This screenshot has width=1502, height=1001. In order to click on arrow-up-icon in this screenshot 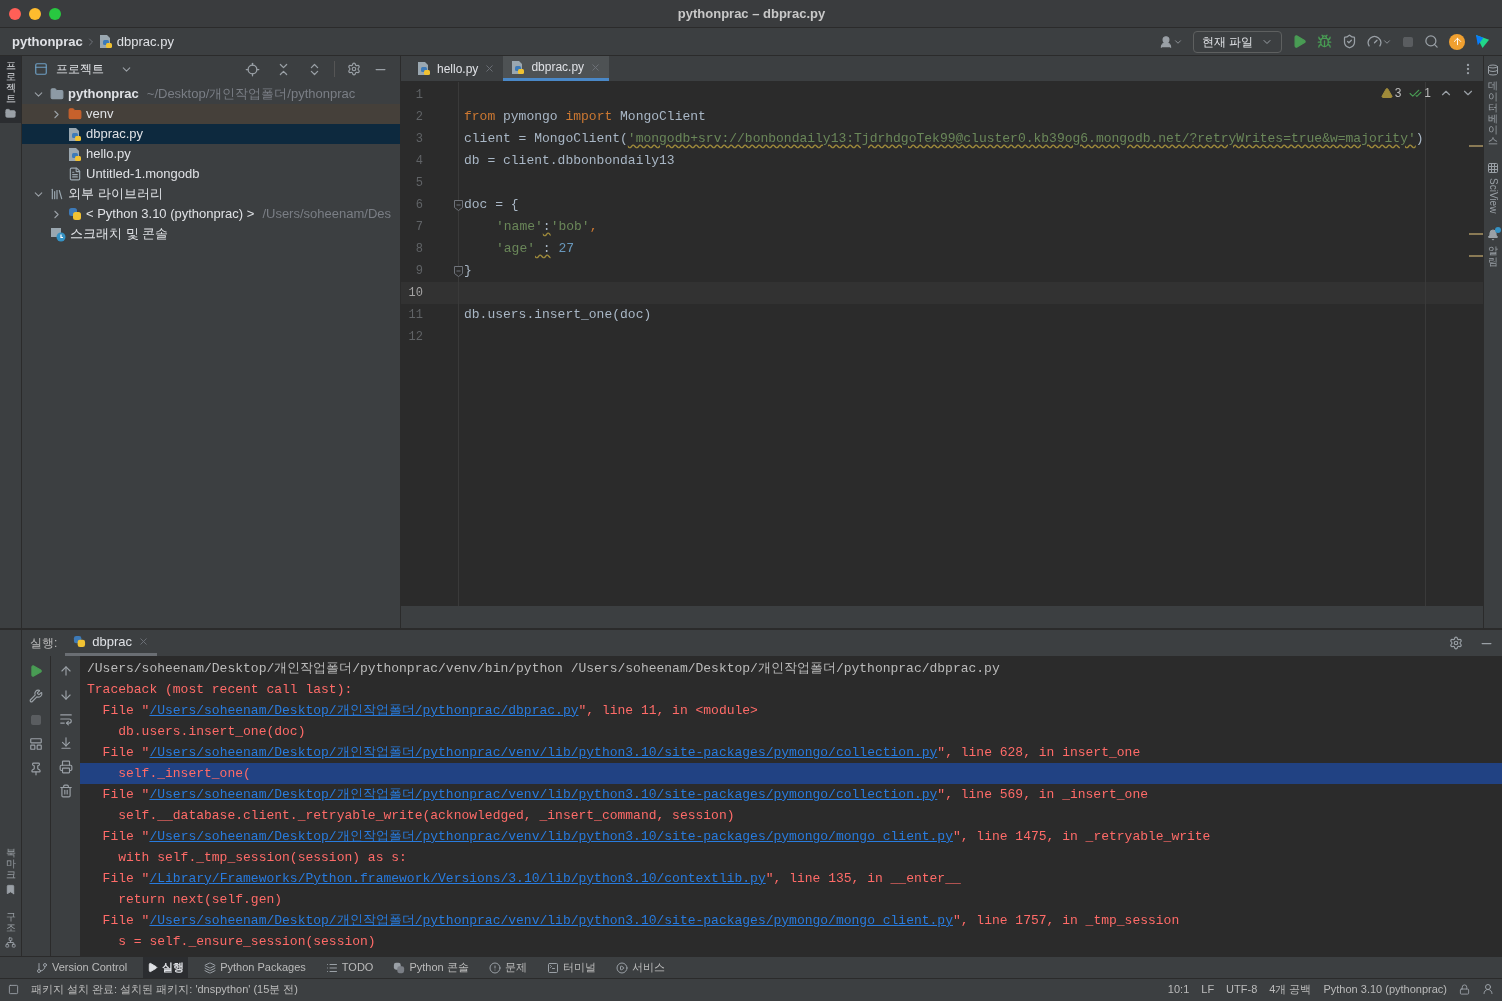, I will do `click(1457, 41)`.